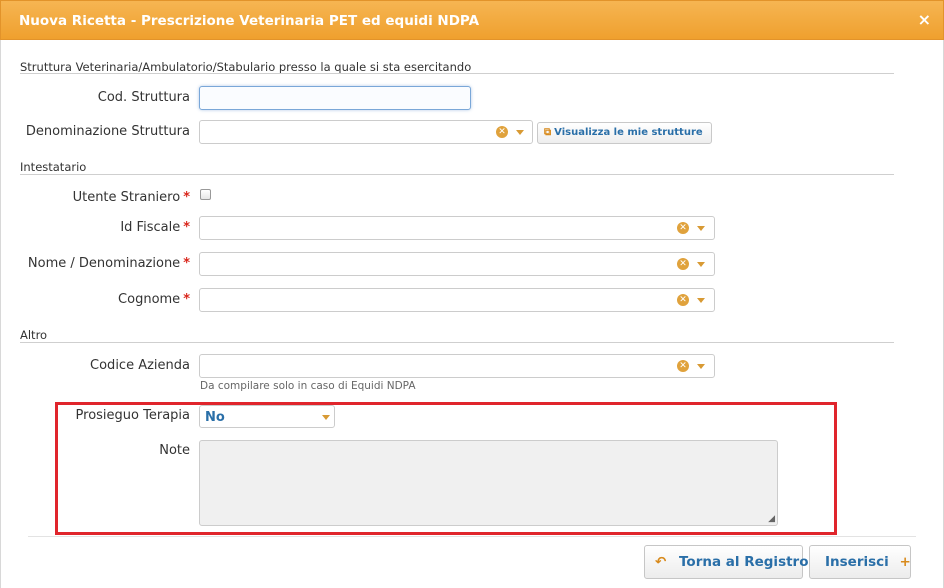 Image resolution: width=944 pixels, height=588 pixels. Describe the element at coordinates (335, 98) in the screenshot. I see `cod-struttura-input` at that location.